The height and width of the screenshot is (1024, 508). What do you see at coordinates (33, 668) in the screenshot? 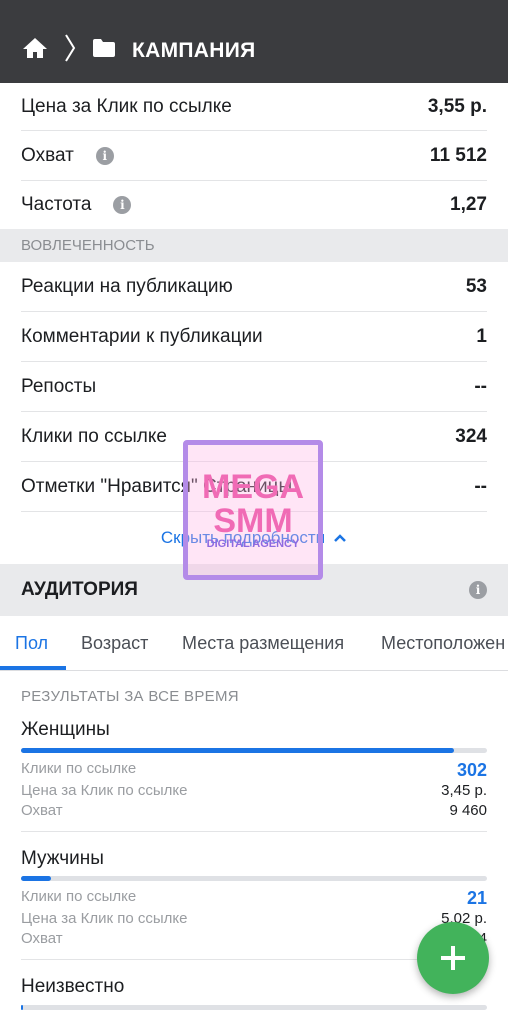
I see `active-tab-indicator` at bounding box center [33, 668].